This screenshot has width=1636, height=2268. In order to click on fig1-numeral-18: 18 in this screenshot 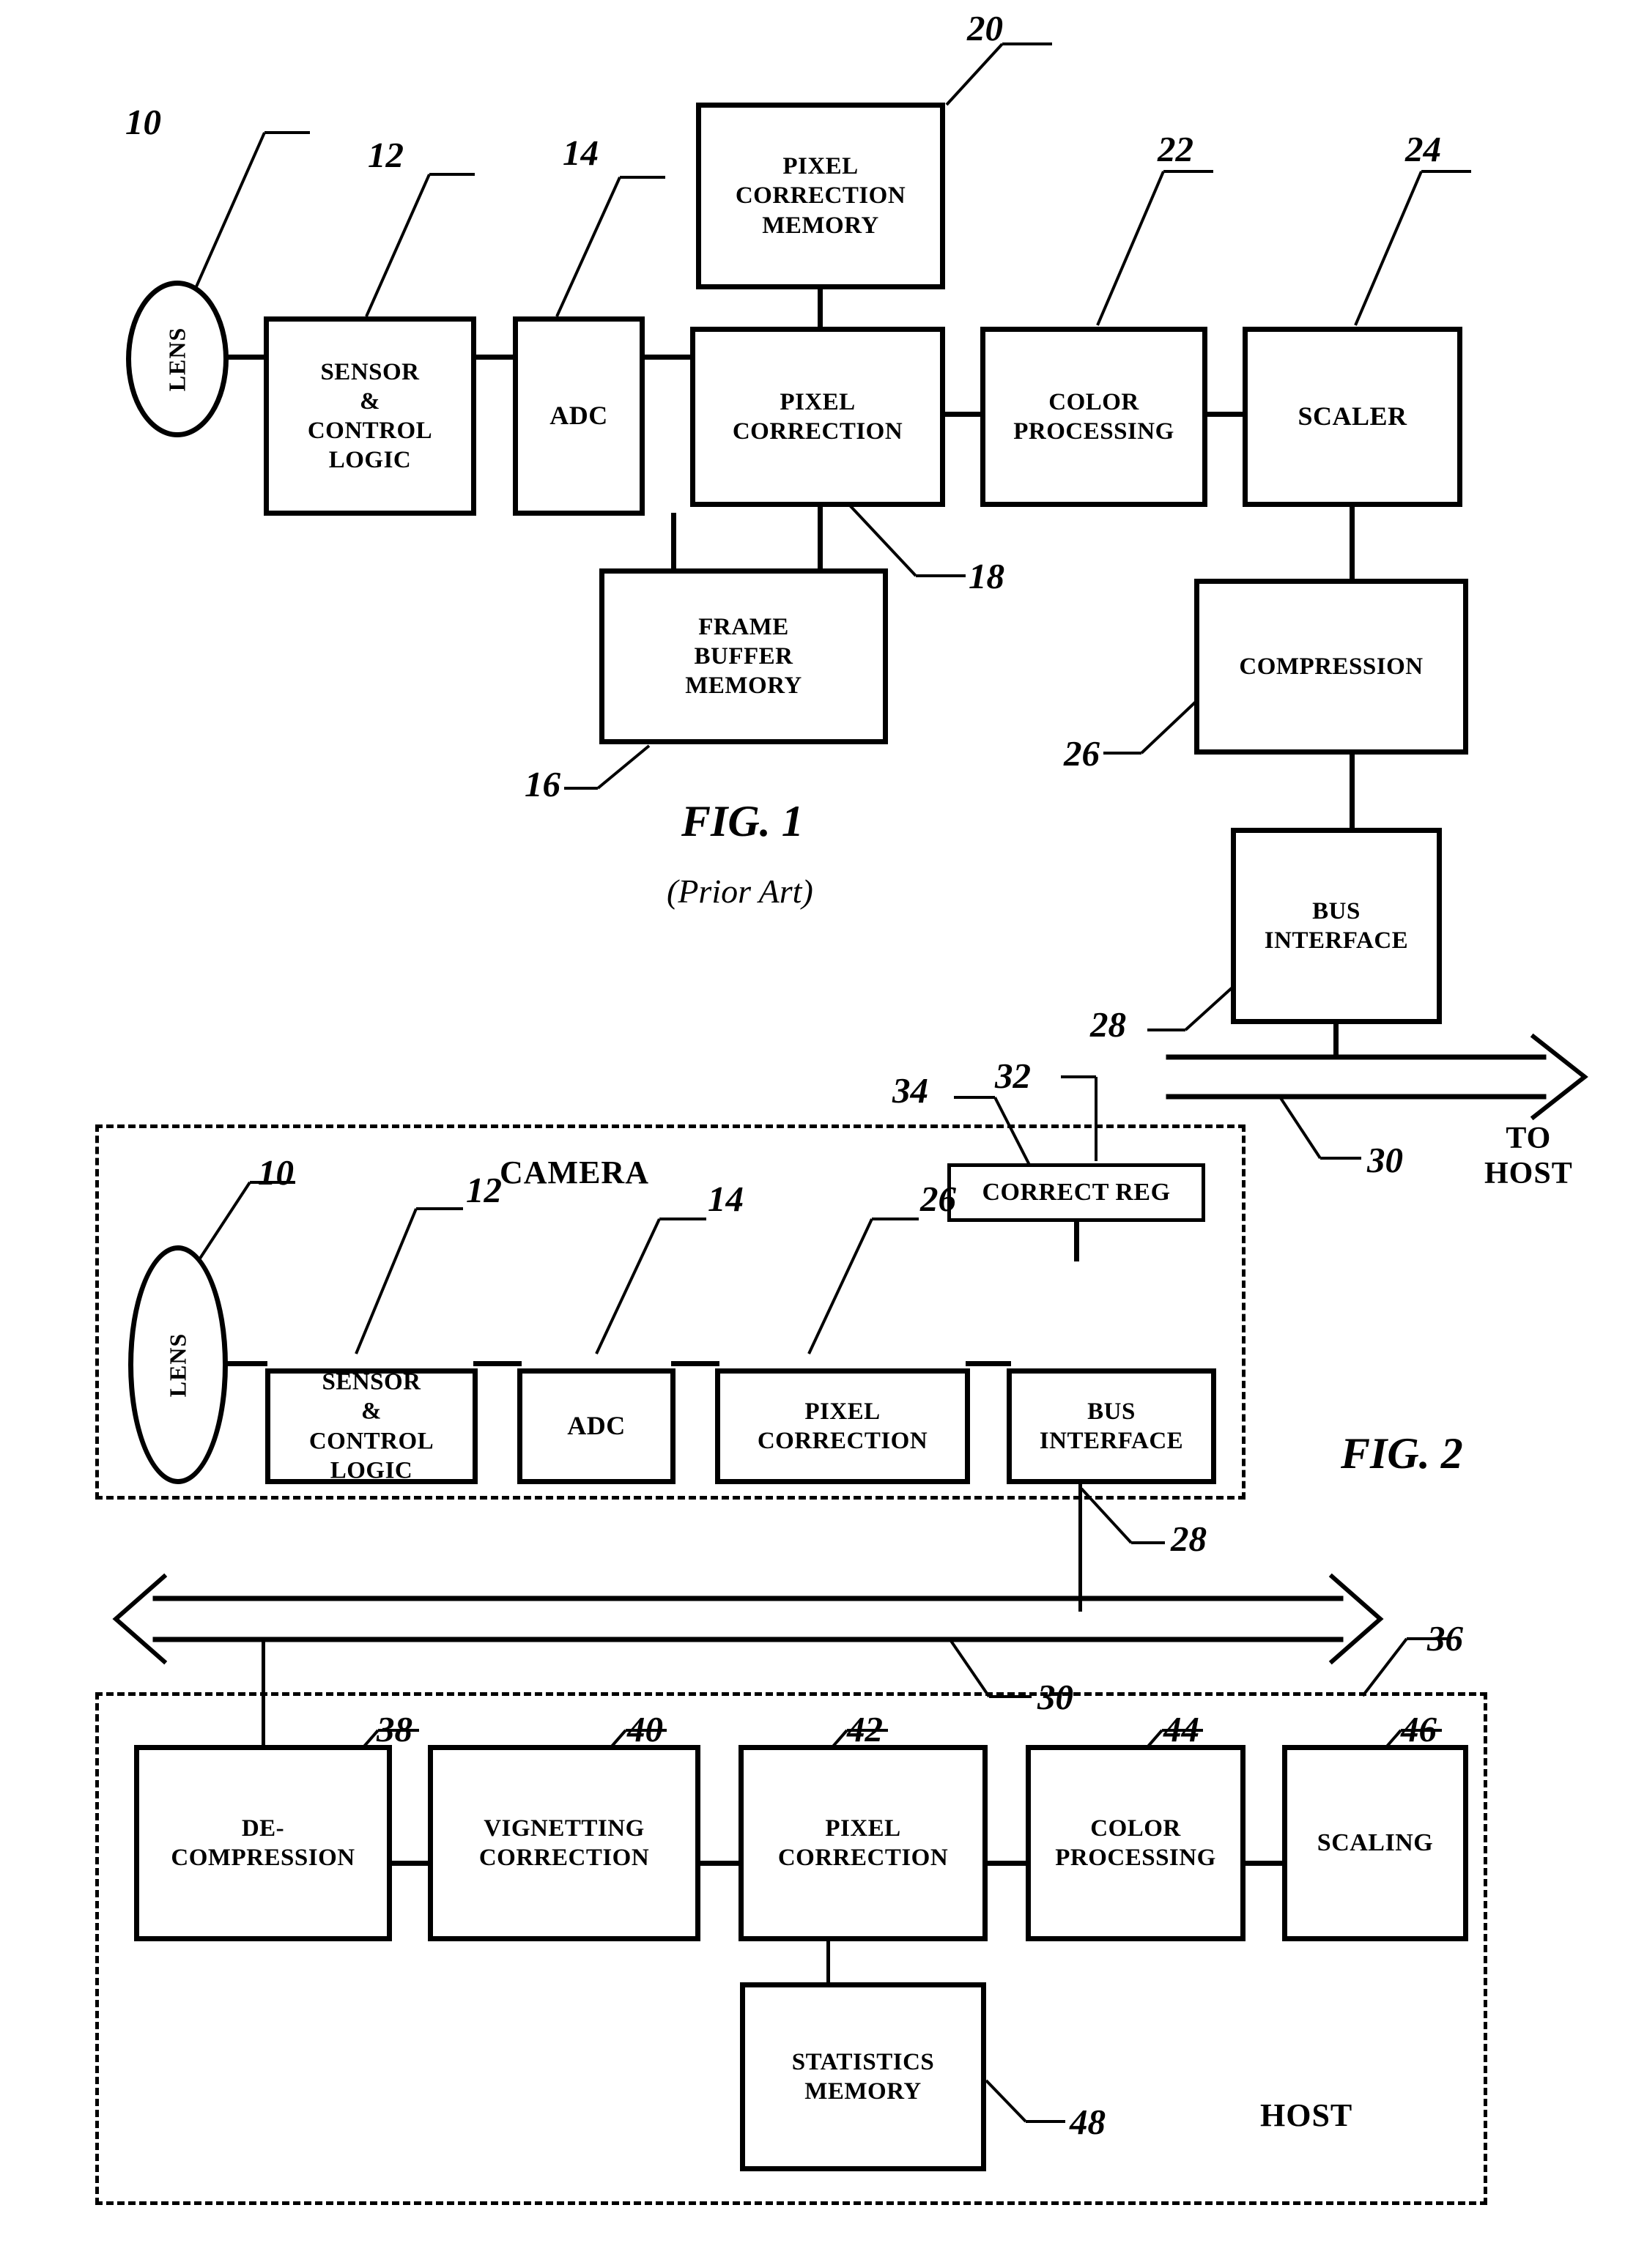, I will do `click(986, 576)`.